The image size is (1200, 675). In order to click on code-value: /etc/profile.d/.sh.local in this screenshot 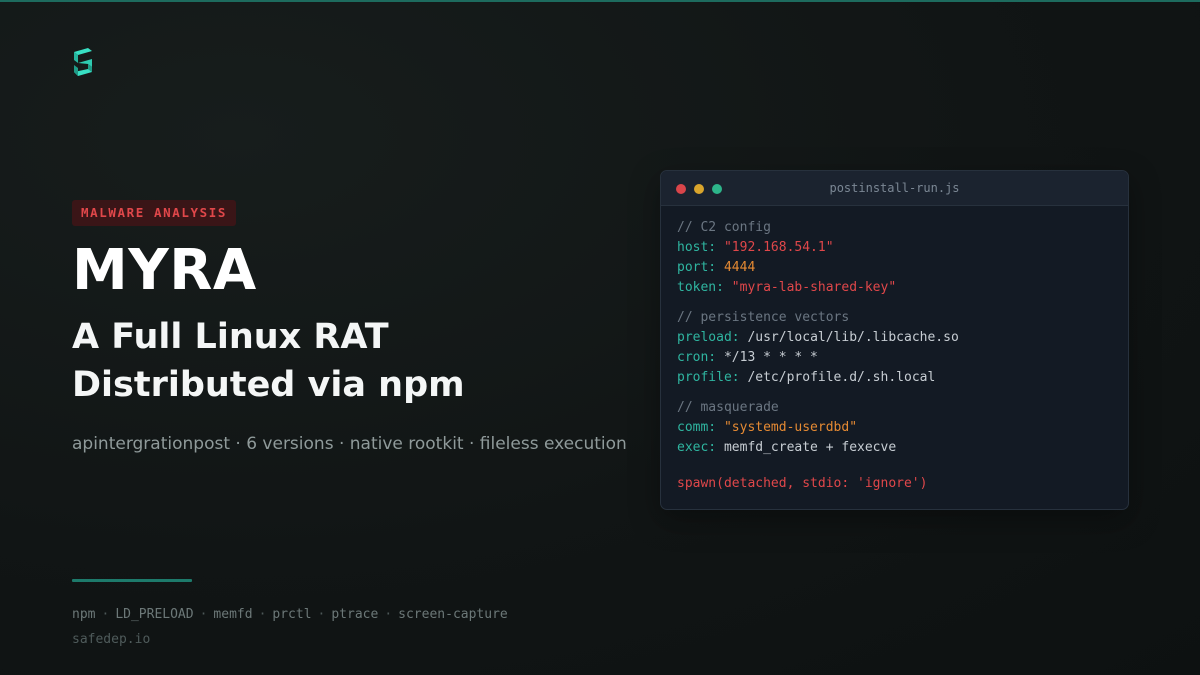, I will do `click(841, 377)`.